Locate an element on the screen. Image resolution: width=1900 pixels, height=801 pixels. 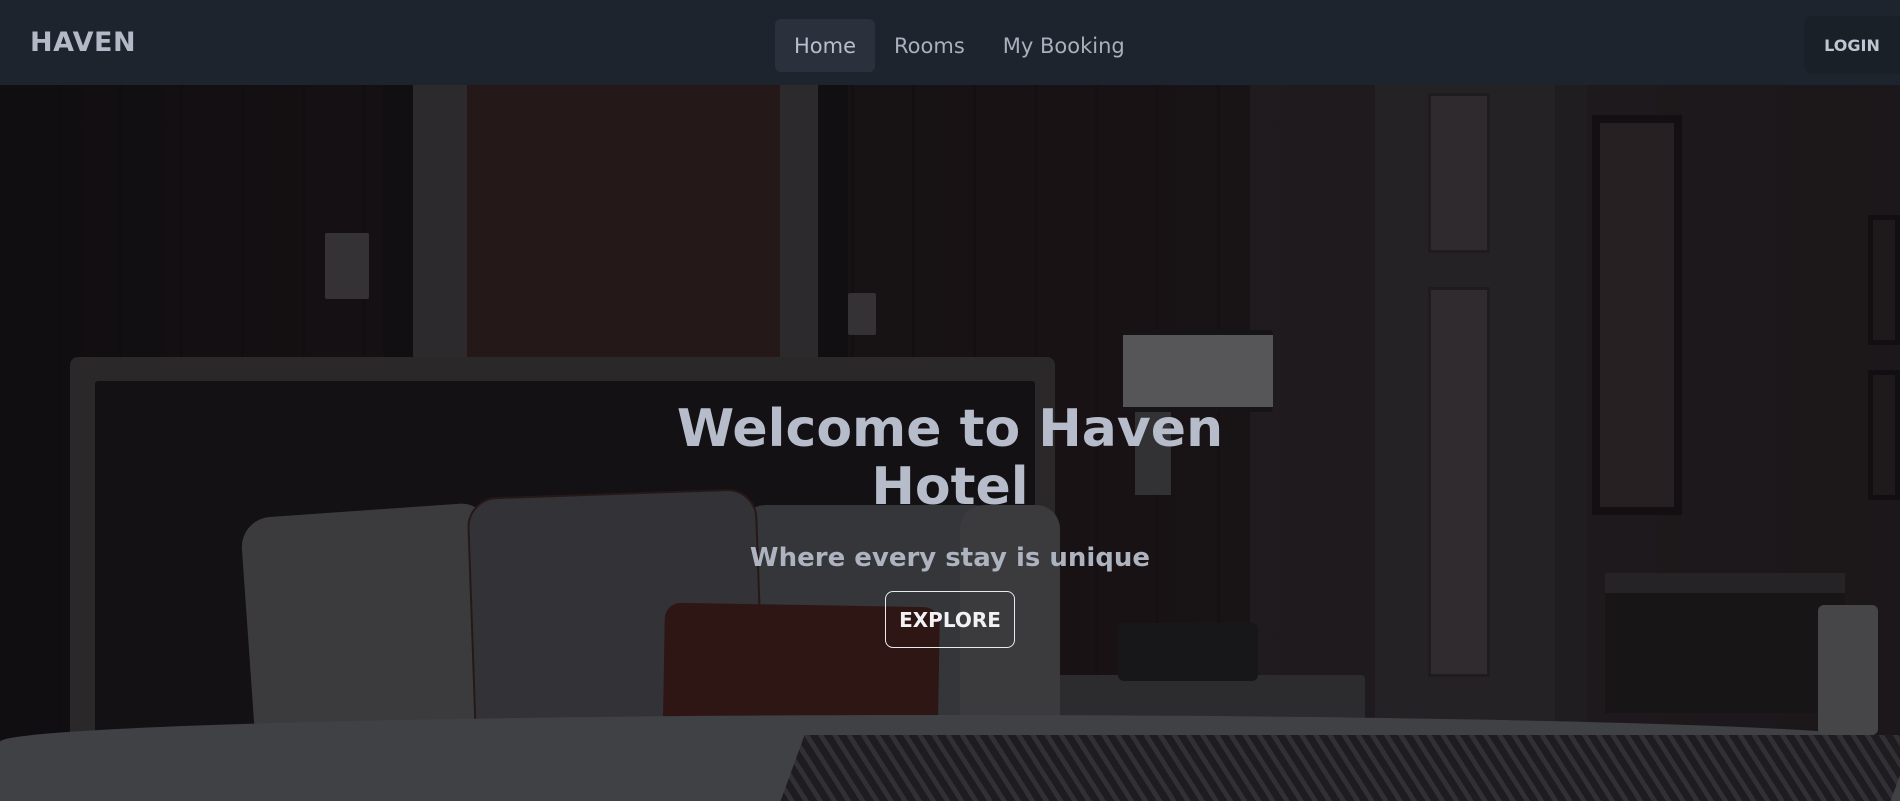
navbar: HAVEN Home Rooms My Booking LOGIN is located at coordinates (950, 42).